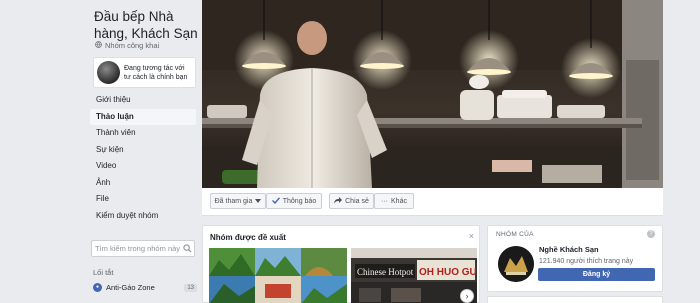  Describe the element at coordinates (156, 72) in the screenshot. I see `acting-as-label: Đang tương tác với tư cách là chính bạn` at that location.